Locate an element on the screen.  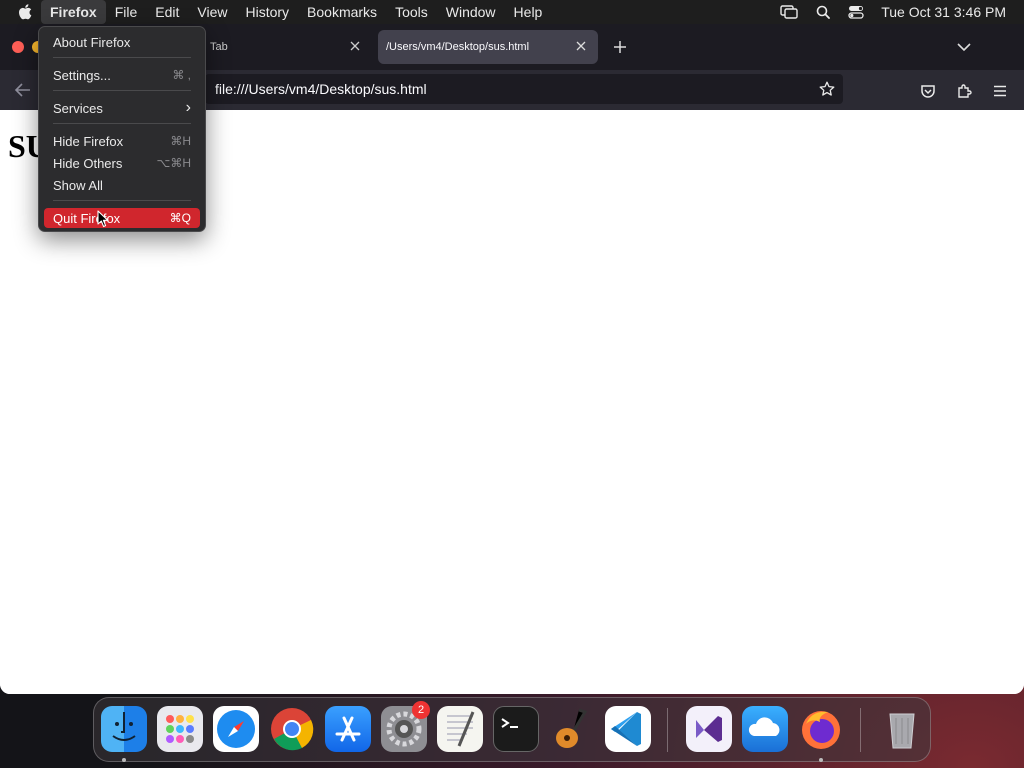
close-window-button is located at coordinates (18, 47).